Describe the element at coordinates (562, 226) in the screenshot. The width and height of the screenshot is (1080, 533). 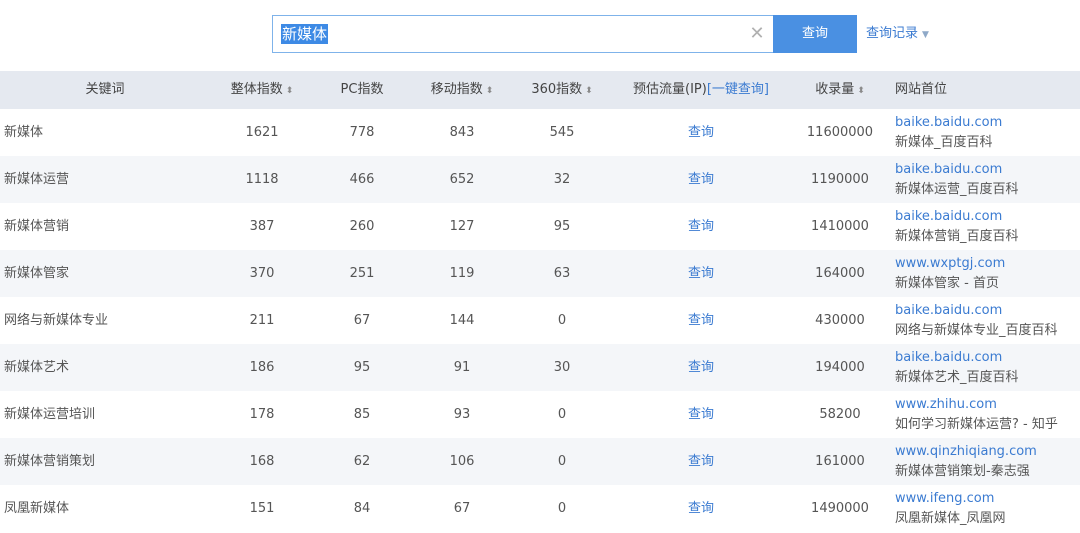
I see `index-360-cell: 95` at that location.